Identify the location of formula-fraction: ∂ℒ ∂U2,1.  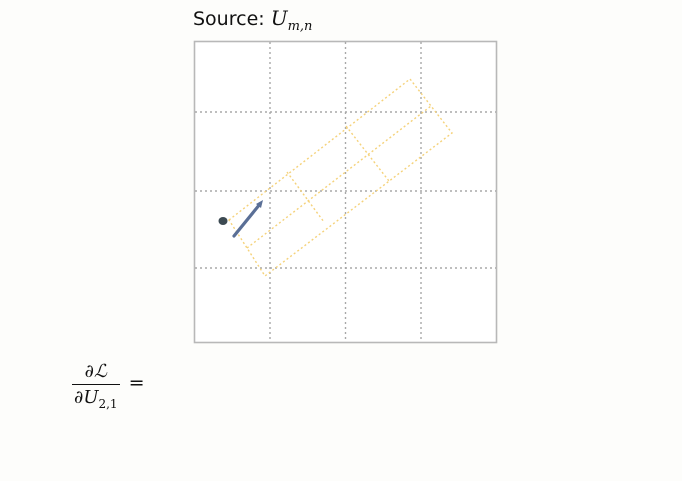
(96, 385).